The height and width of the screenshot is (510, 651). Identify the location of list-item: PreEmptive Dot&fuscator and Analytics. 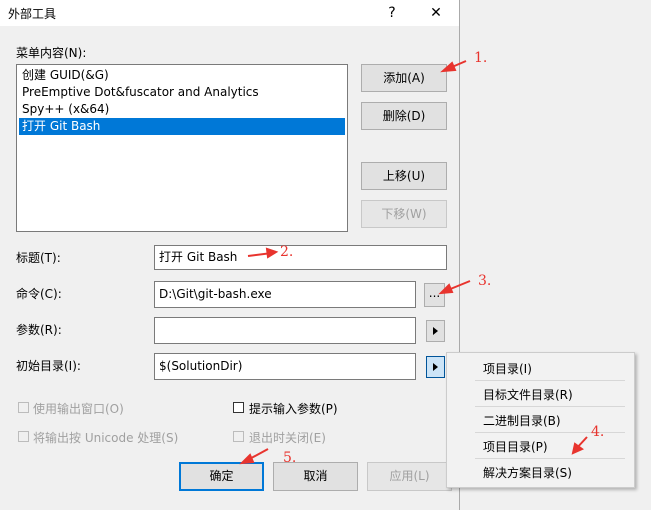
(182, 92).